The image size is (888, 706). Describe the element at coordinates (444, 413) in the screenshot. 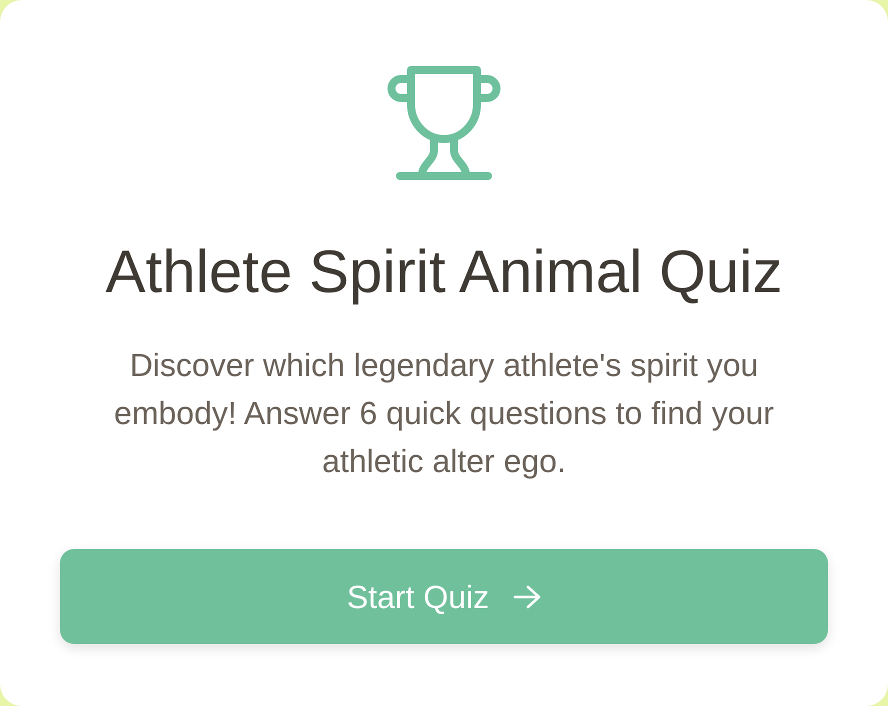

I see `quiz-description: Discover which legendary athlete's spirit you embody! Answer 6 quick questions to find your athletic alter ego.` at that location.